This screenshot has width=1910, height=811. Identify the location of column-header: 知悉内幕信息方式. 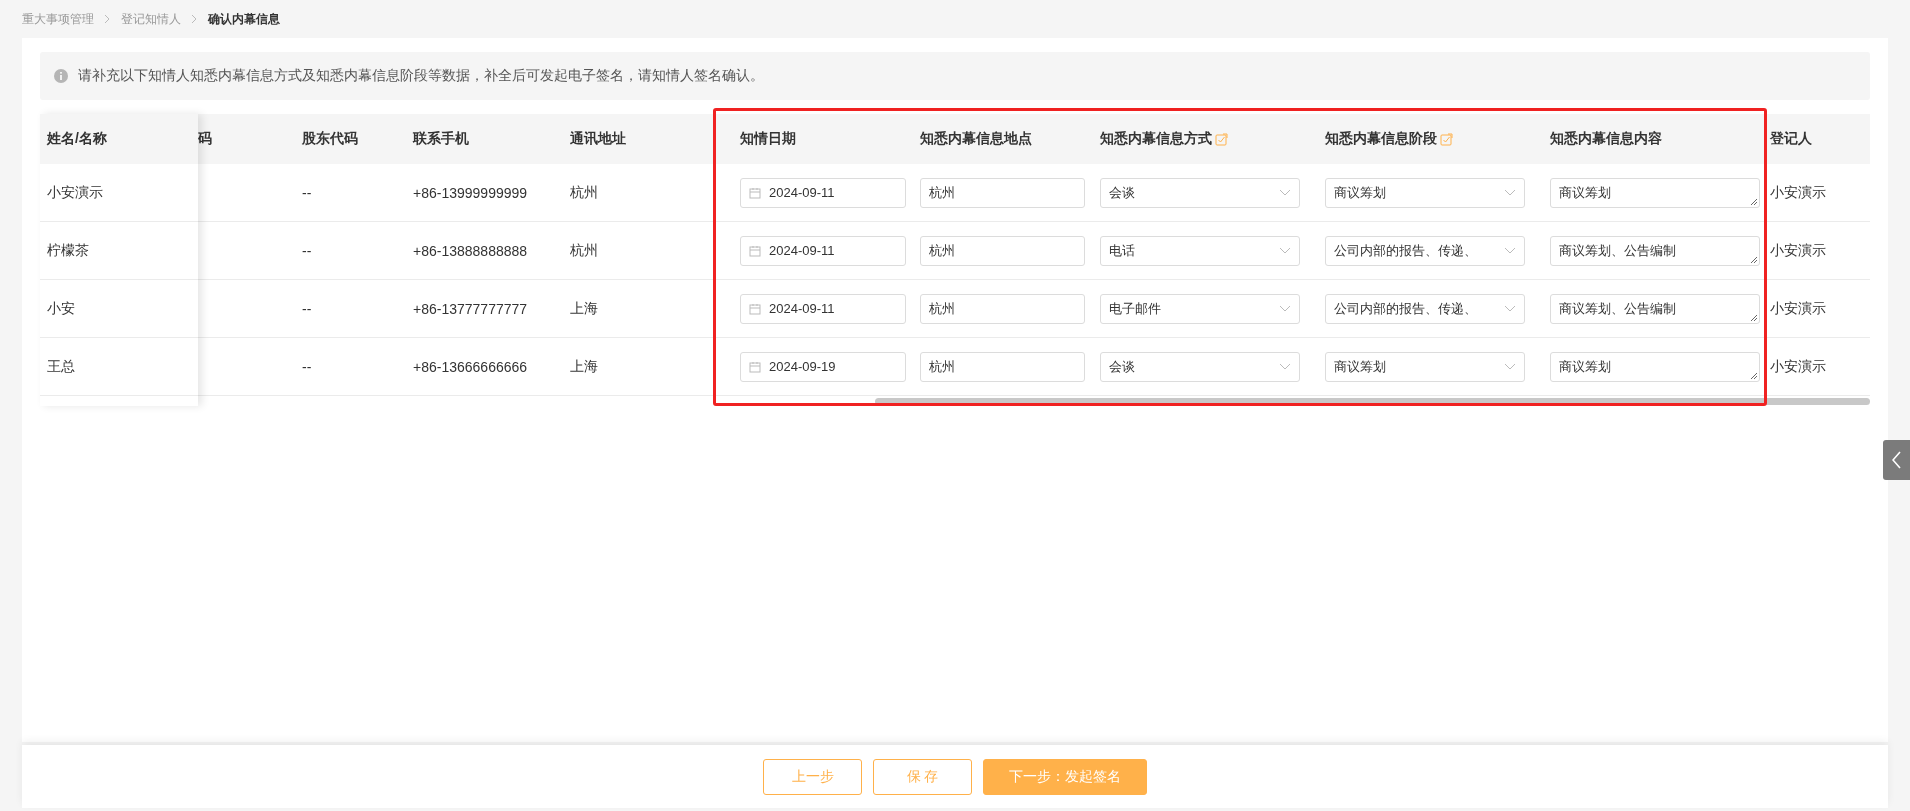
(1212, 139).